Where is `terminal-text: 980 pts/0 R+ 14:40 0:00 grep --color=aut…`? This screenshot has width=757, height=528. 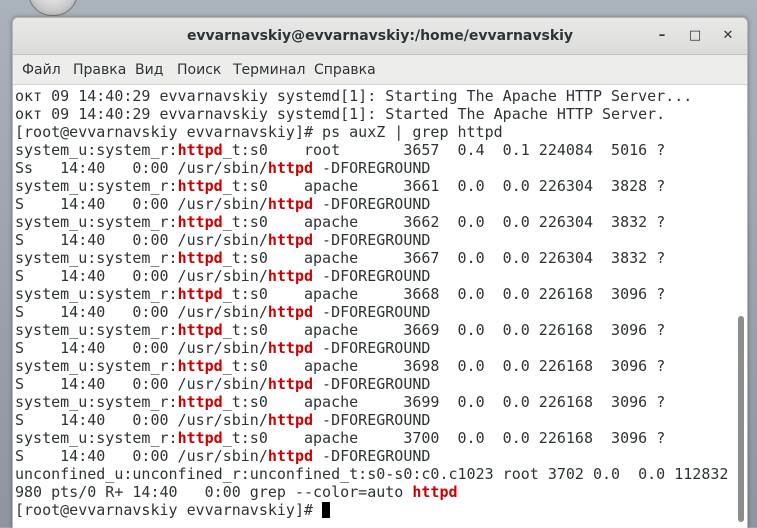
terminal-text: 980 pts/0 R+ 14:40 0:00 grep --color=aut… is located at coordinates (214, 492).